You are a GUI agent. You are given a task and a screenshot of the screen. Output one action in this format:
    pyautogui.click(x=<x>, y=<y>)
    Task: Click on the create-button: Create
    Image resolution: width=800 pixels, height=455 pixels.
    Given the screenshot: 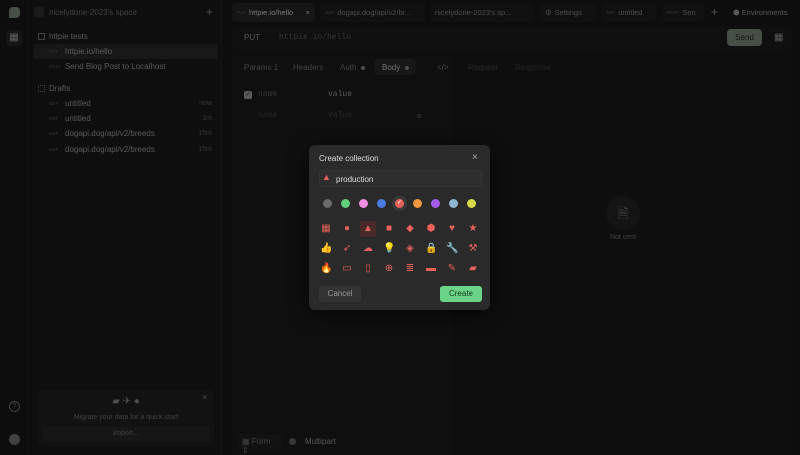 What is the action you would take?
    pyautogui.click(x=461, y=294)
    